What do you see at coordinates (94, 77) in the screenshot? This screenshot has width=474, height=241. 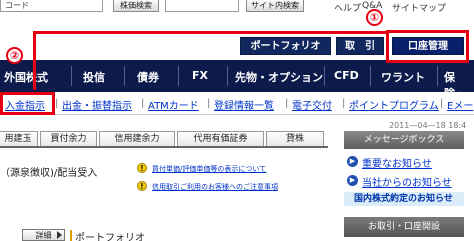 I see `nav-investment-trust: 投信` at bounding box center [94, 77].